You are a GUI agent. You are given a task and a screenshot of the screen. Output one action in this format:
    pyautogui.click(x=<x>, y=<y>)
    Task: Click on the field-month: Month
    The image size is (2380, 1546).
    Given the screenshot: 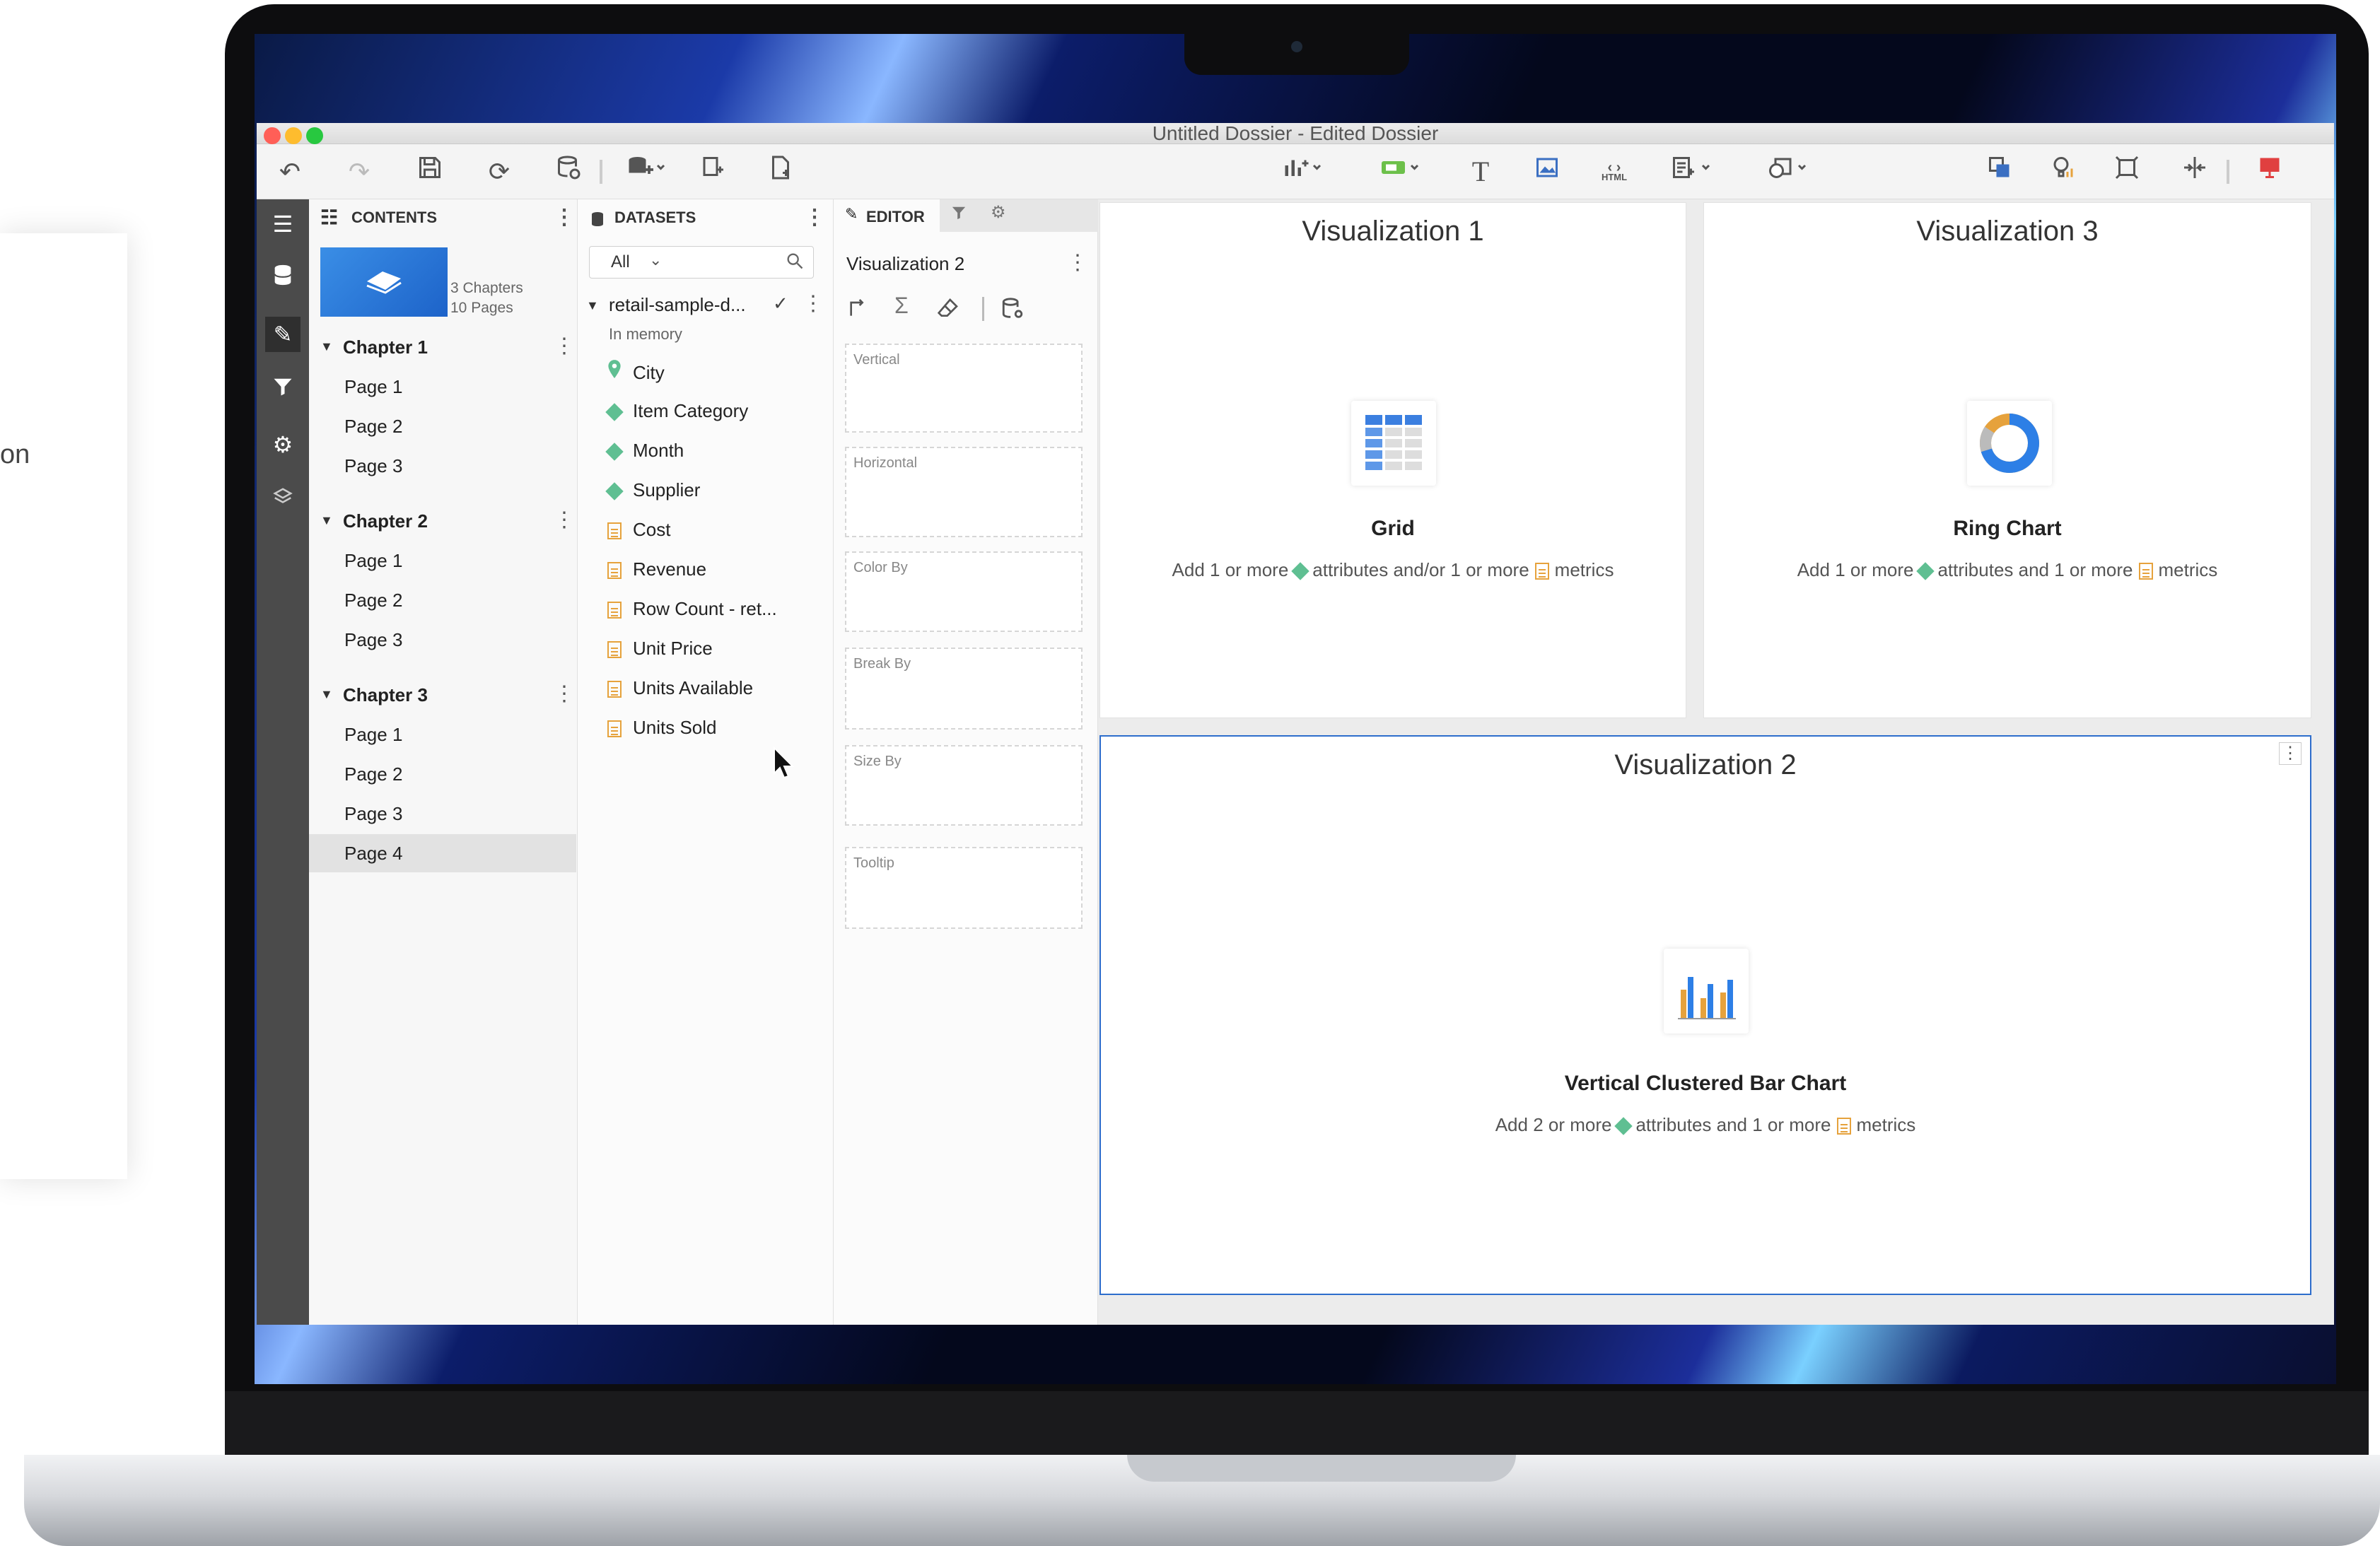 What is the action you would take?
    pyautogui.click(x=644, y=450)
    